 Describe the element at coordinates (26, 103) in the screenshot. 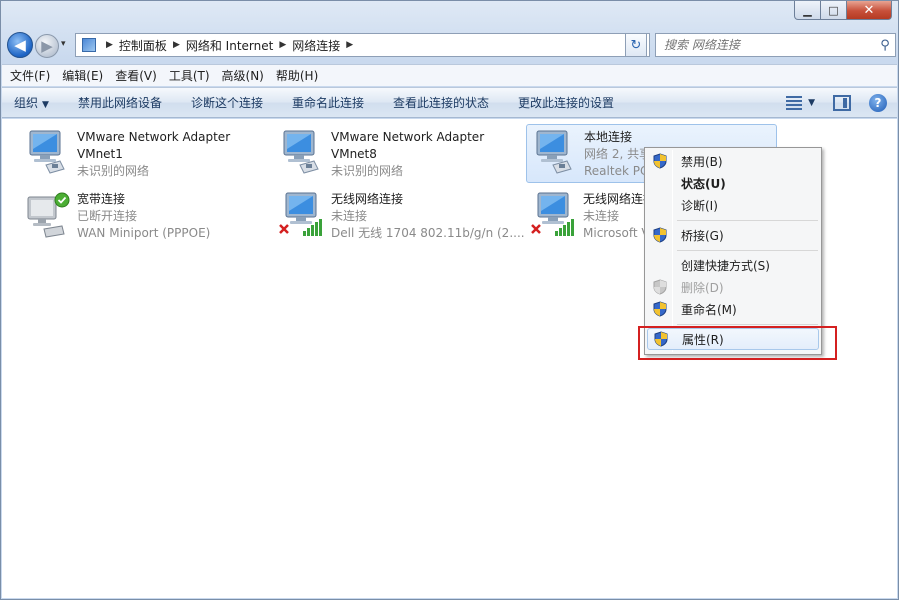

I see `organize-label: 组织` at that location.